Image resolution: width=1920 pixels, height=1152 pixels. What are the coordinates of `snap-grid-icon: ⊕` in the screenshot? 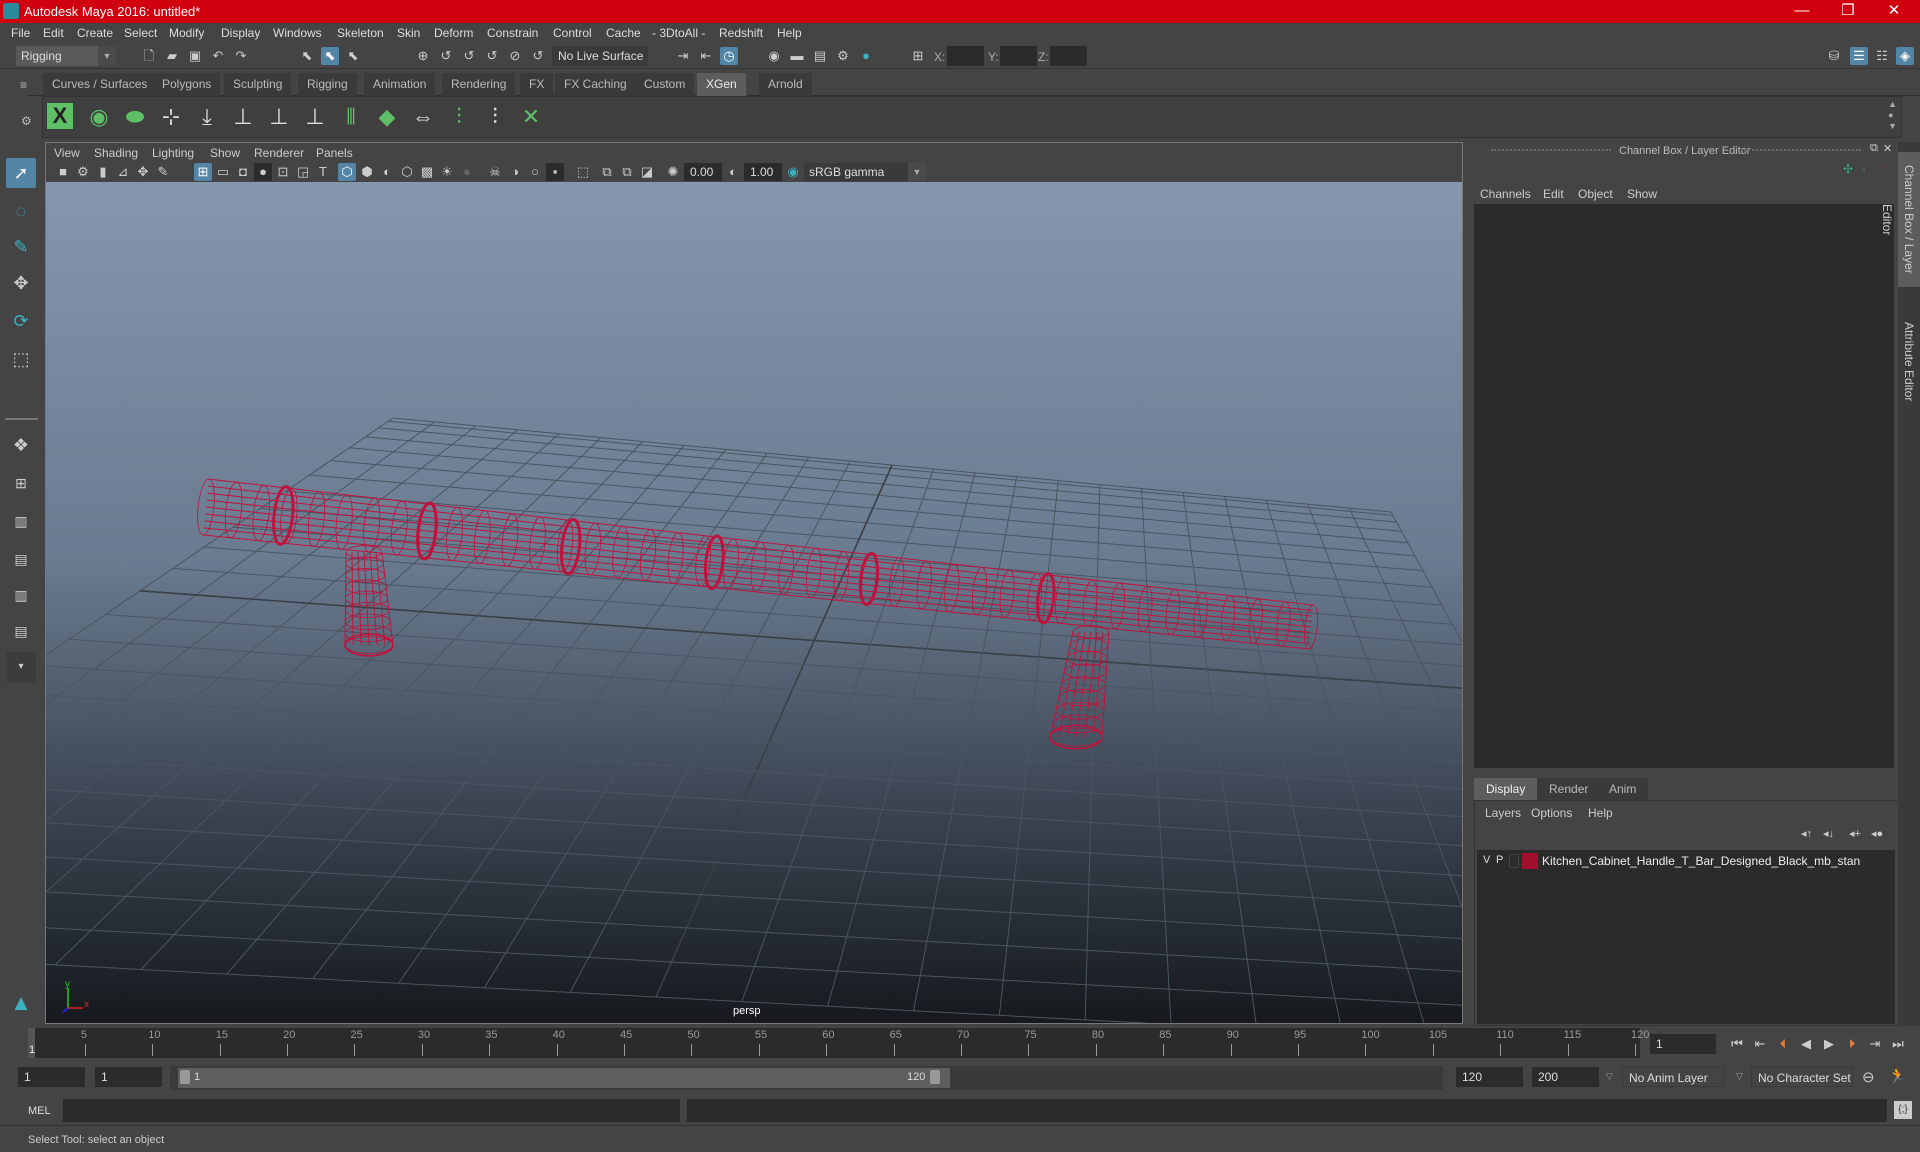 It's located at (423, 56).